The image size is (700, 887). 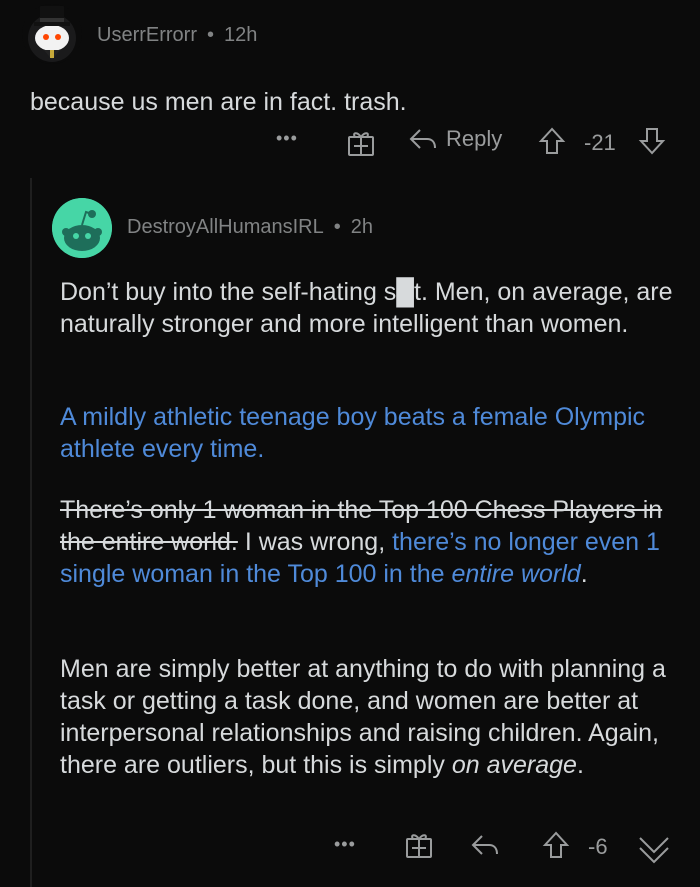 I want to click on score-value: -6, so click(x=598, y=846).